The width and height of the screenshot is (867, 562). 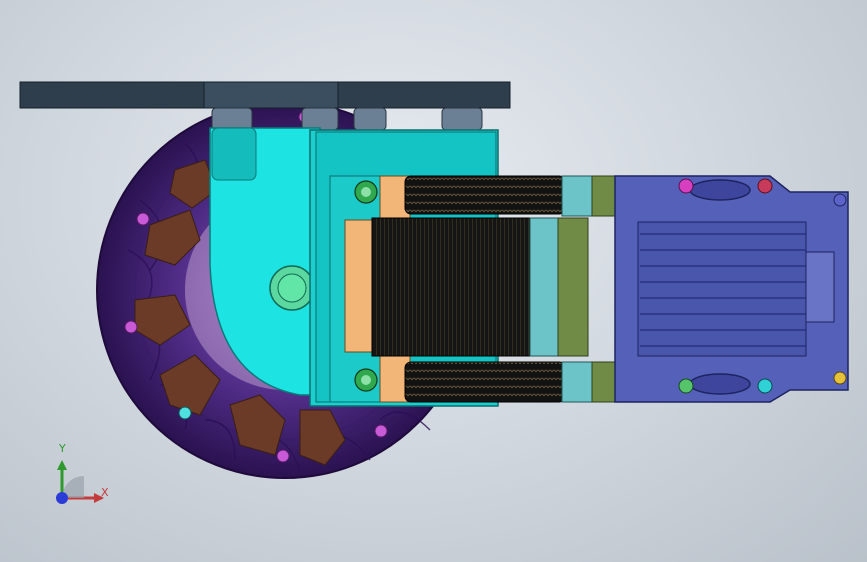 I want to click on motor-body, so click(x=731, y=289).